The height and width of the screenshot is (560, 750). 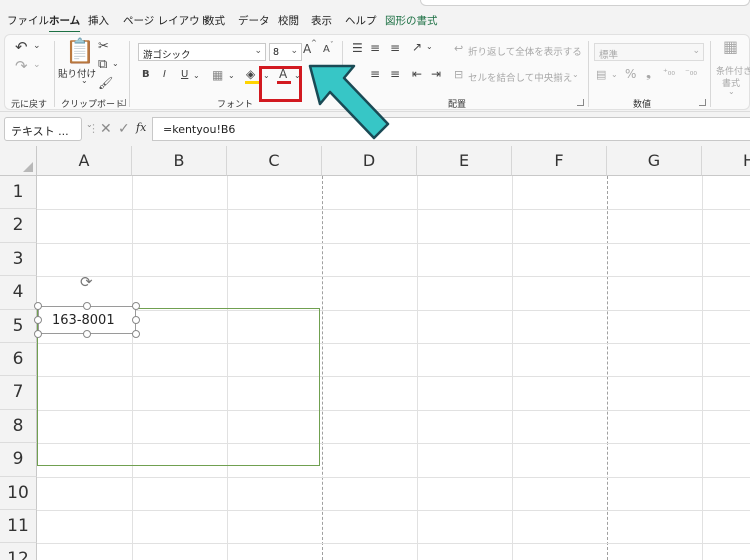 I want to click on more-options-icon: ⋮, so click(x=93, y=128).